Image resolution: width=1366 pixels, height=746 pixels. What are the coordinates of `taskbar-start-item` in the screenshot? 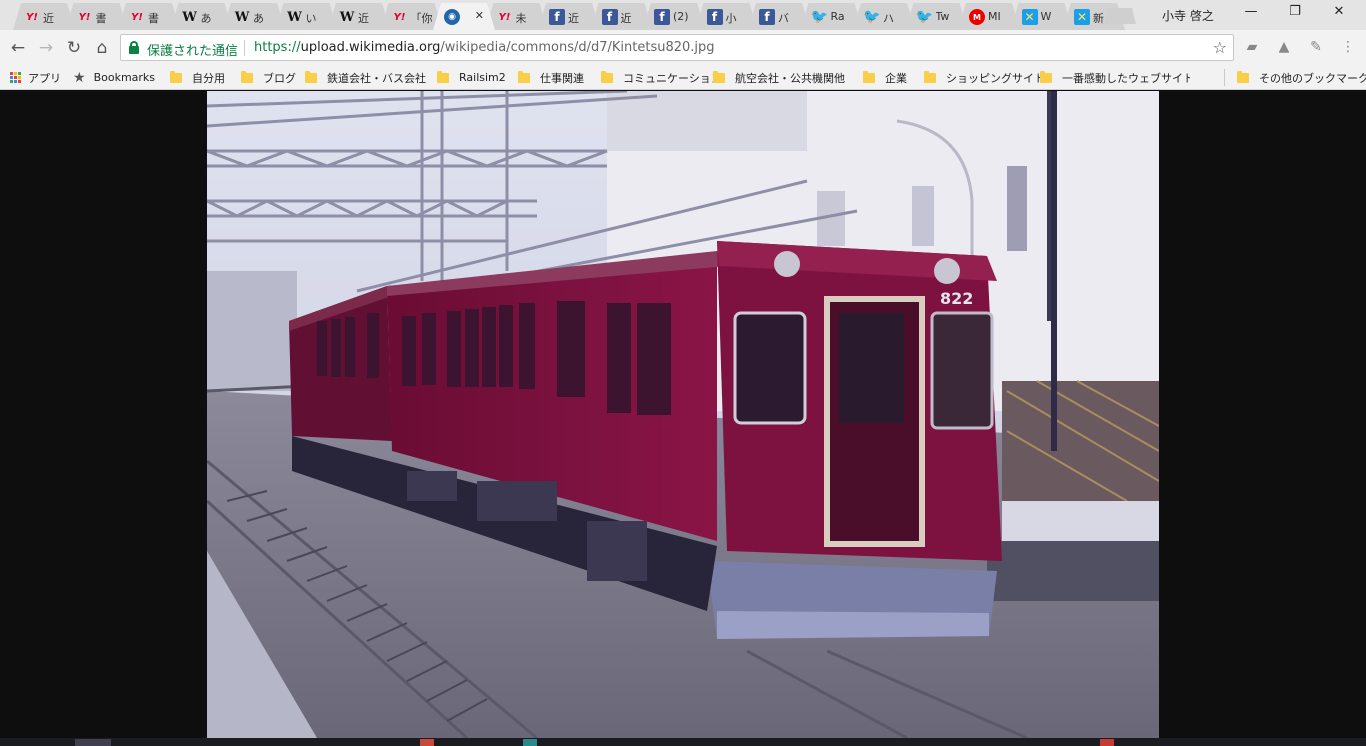 It's located at (93, 742).